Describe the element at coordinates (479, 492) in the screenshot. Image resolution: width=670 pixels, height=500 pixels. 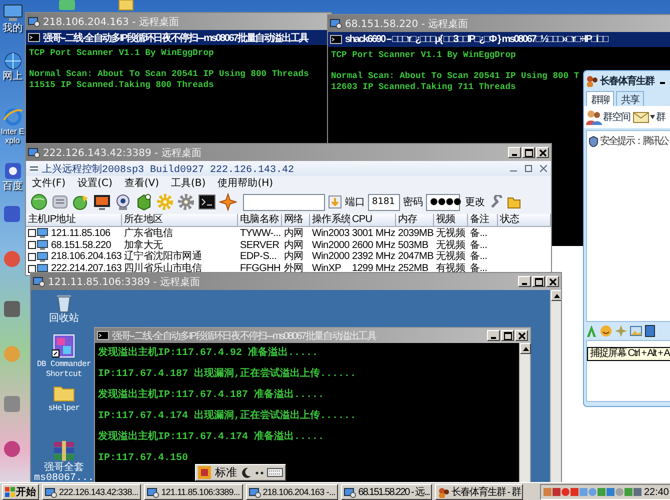
I see `taskbar-button: 长春体育生群 - 群` at that location.